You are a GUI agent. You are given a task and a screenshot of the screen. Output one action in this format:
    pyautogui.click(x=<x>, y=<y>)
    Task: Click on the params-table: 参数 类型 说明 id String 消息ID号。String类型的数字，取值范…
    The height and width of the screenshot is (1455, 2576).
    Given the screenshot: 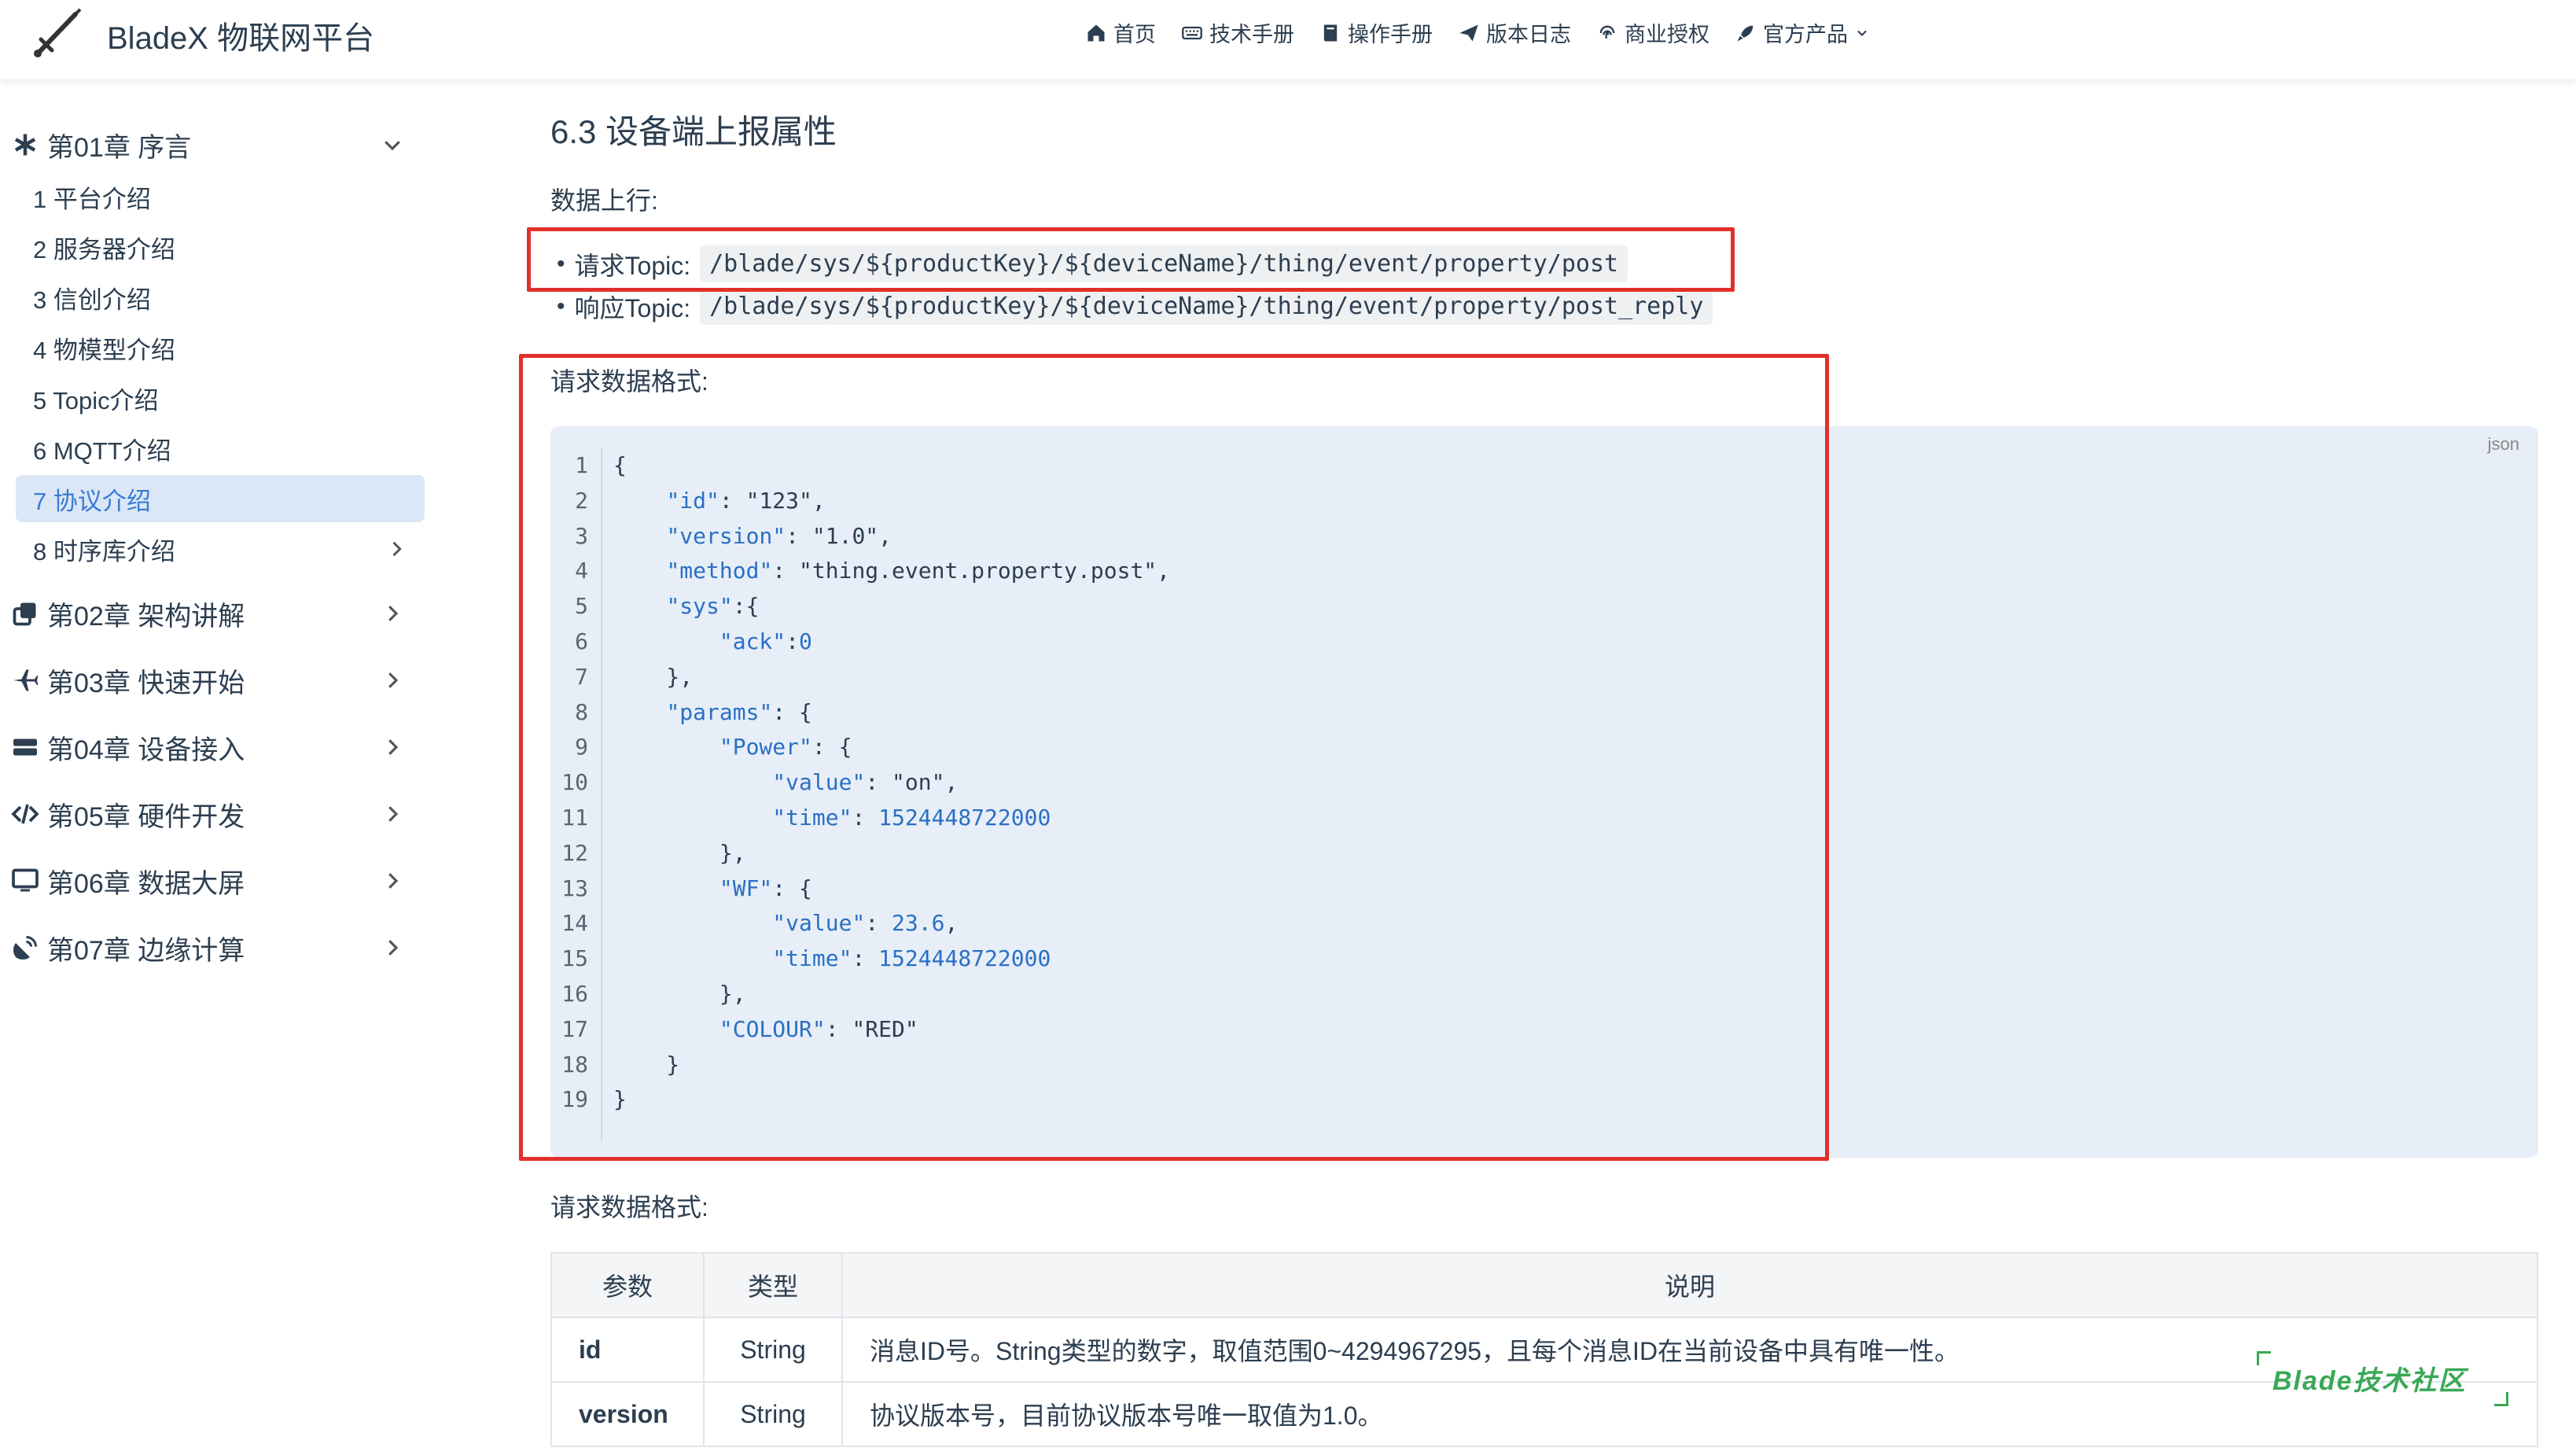 What is the action you would take?
    pyautogui.click(x=1544, y=1349)
    